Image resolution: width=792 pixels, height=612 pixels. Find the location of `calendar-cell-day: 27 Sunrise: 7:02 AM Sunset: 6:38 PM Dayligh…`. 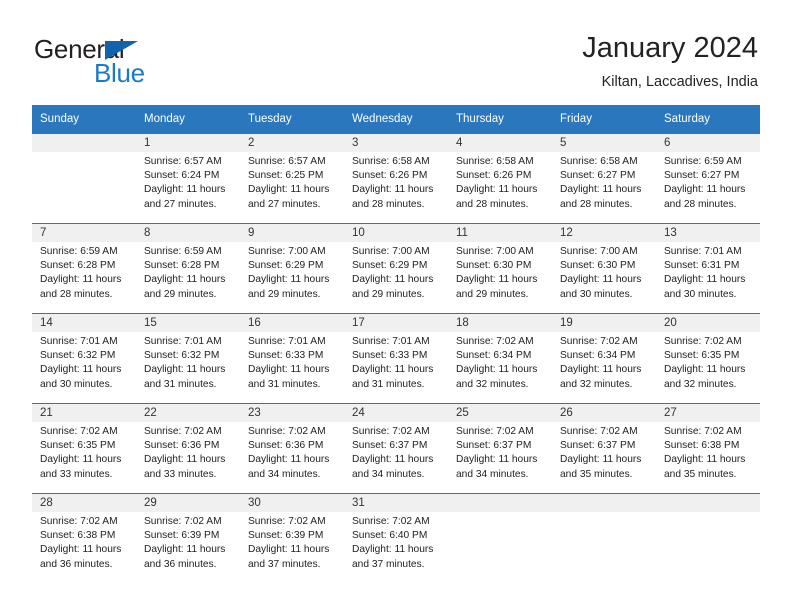

calendar-cell-day: 27 Sunrise: 7:02 AM Sunset: 6:38 PM Dayligh… is located at coordinates (708, 448).